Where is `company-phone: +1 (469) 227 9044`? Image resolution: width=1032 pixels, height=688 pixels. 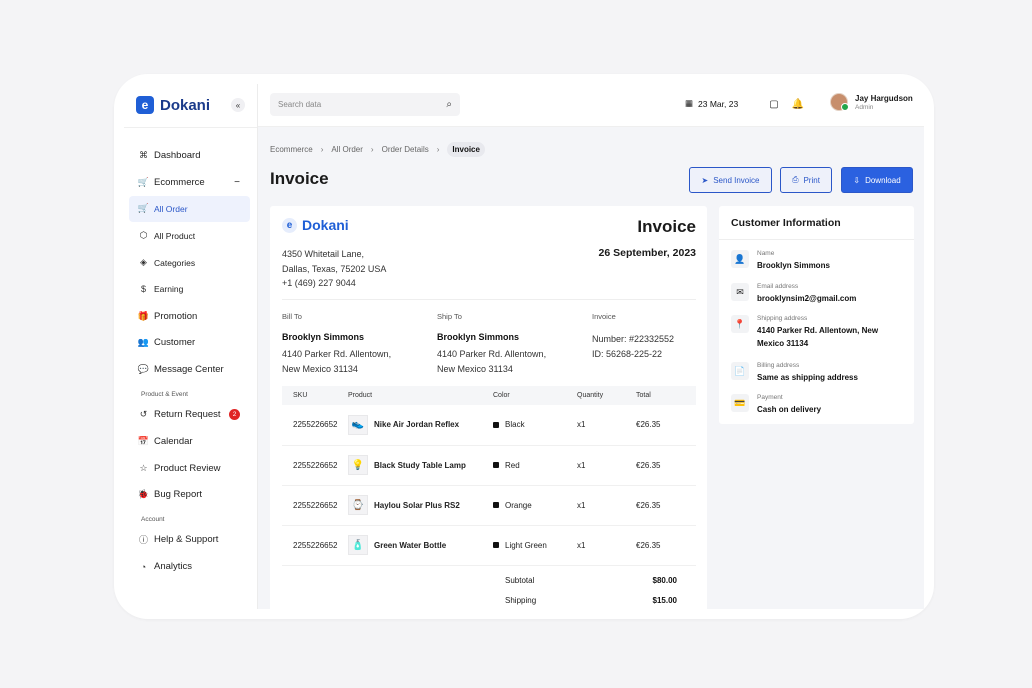 company-phone: +1 (469) 227 9044 is located at coordinates (319, 283).